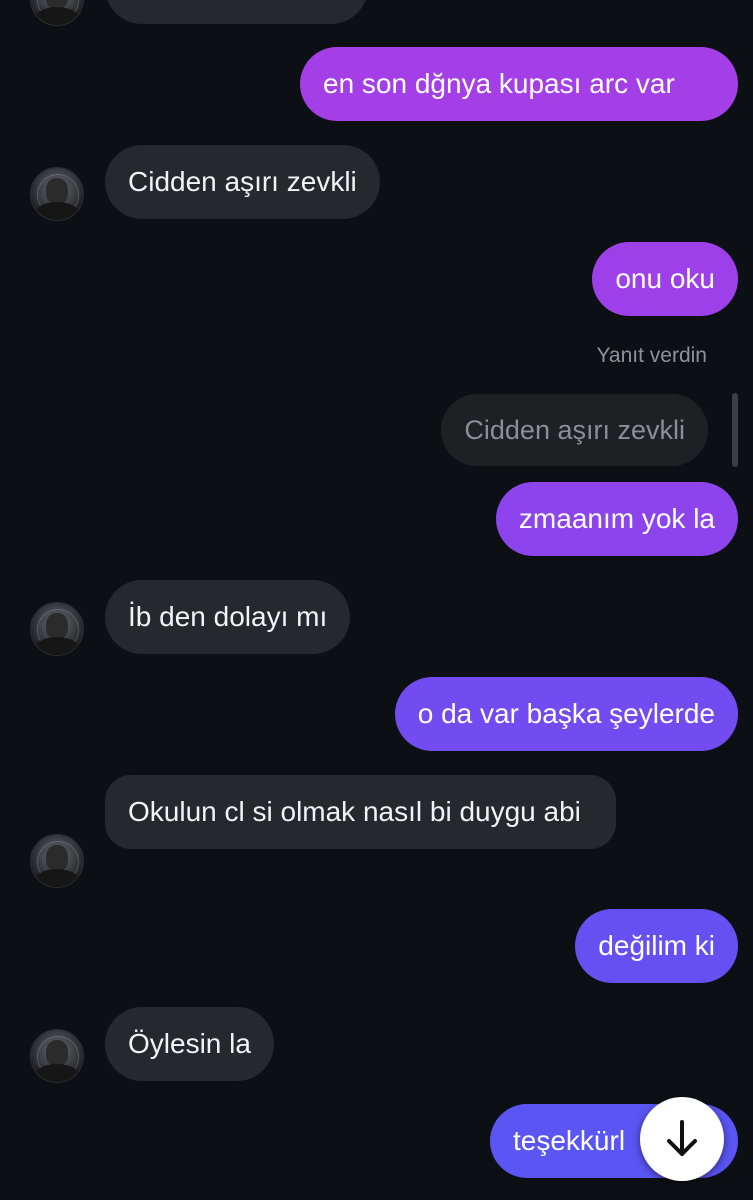 The height and width of the screenshot is (1200, 753). I want to click on message-text: teşekkürl, so click(569, 1140).